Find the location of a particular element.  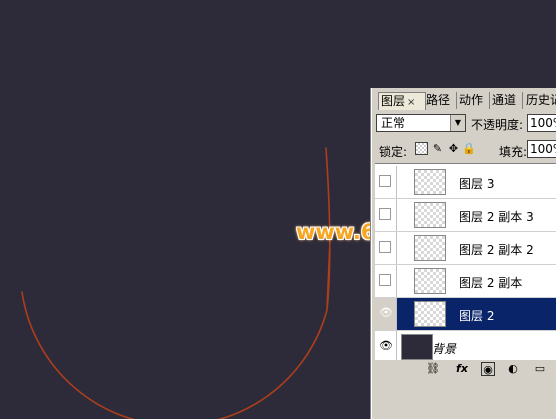

fx-icon: fx is located at coordinates (462, 369).